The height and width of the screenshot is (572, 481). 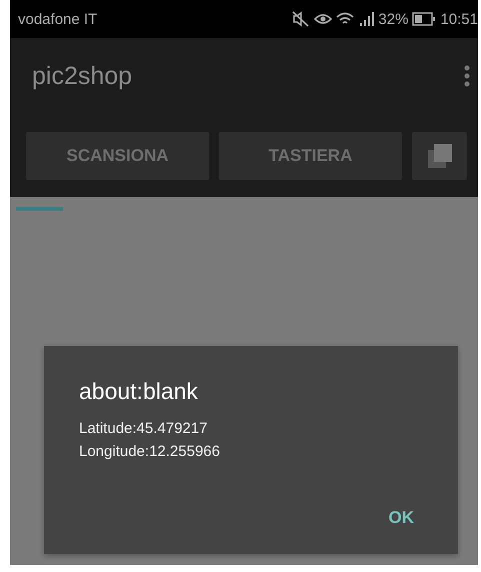 What do you see at coordinates (139, 391) in the screenshot?
I see `dialog-title: about:blank` at bounding box center [139, 391].